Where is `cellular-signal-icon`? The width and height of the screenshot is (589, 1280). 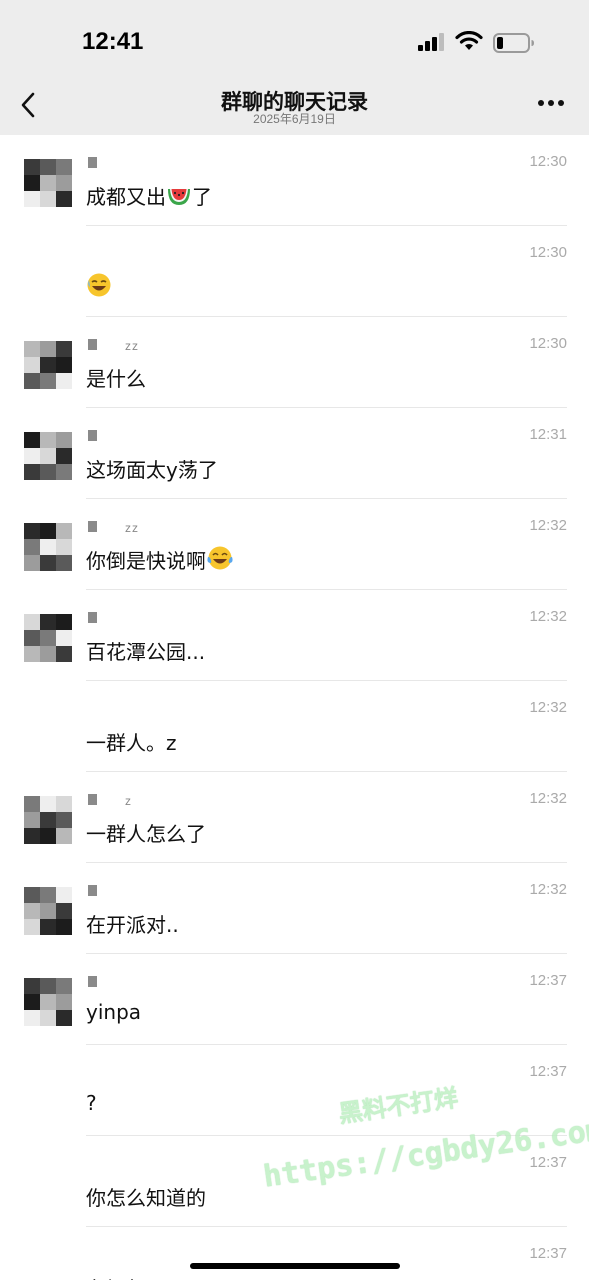 cellular-signal-icon is located at coordinates (431, 42).